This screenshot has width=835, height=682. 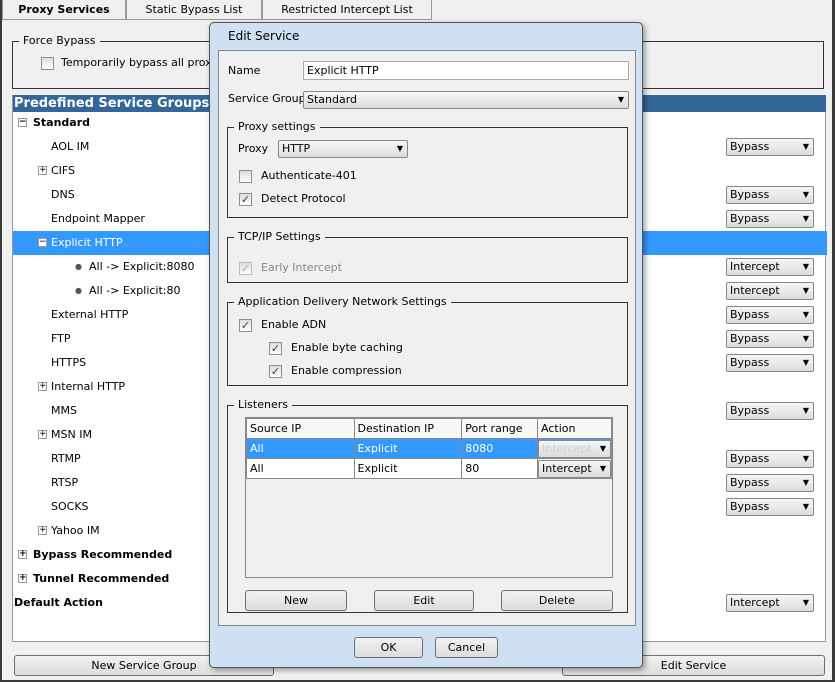 What do you see at coordinates (346, 370) in the screenshot?
I see `compression-label: Enable compression` at bounding box center [346, 370].